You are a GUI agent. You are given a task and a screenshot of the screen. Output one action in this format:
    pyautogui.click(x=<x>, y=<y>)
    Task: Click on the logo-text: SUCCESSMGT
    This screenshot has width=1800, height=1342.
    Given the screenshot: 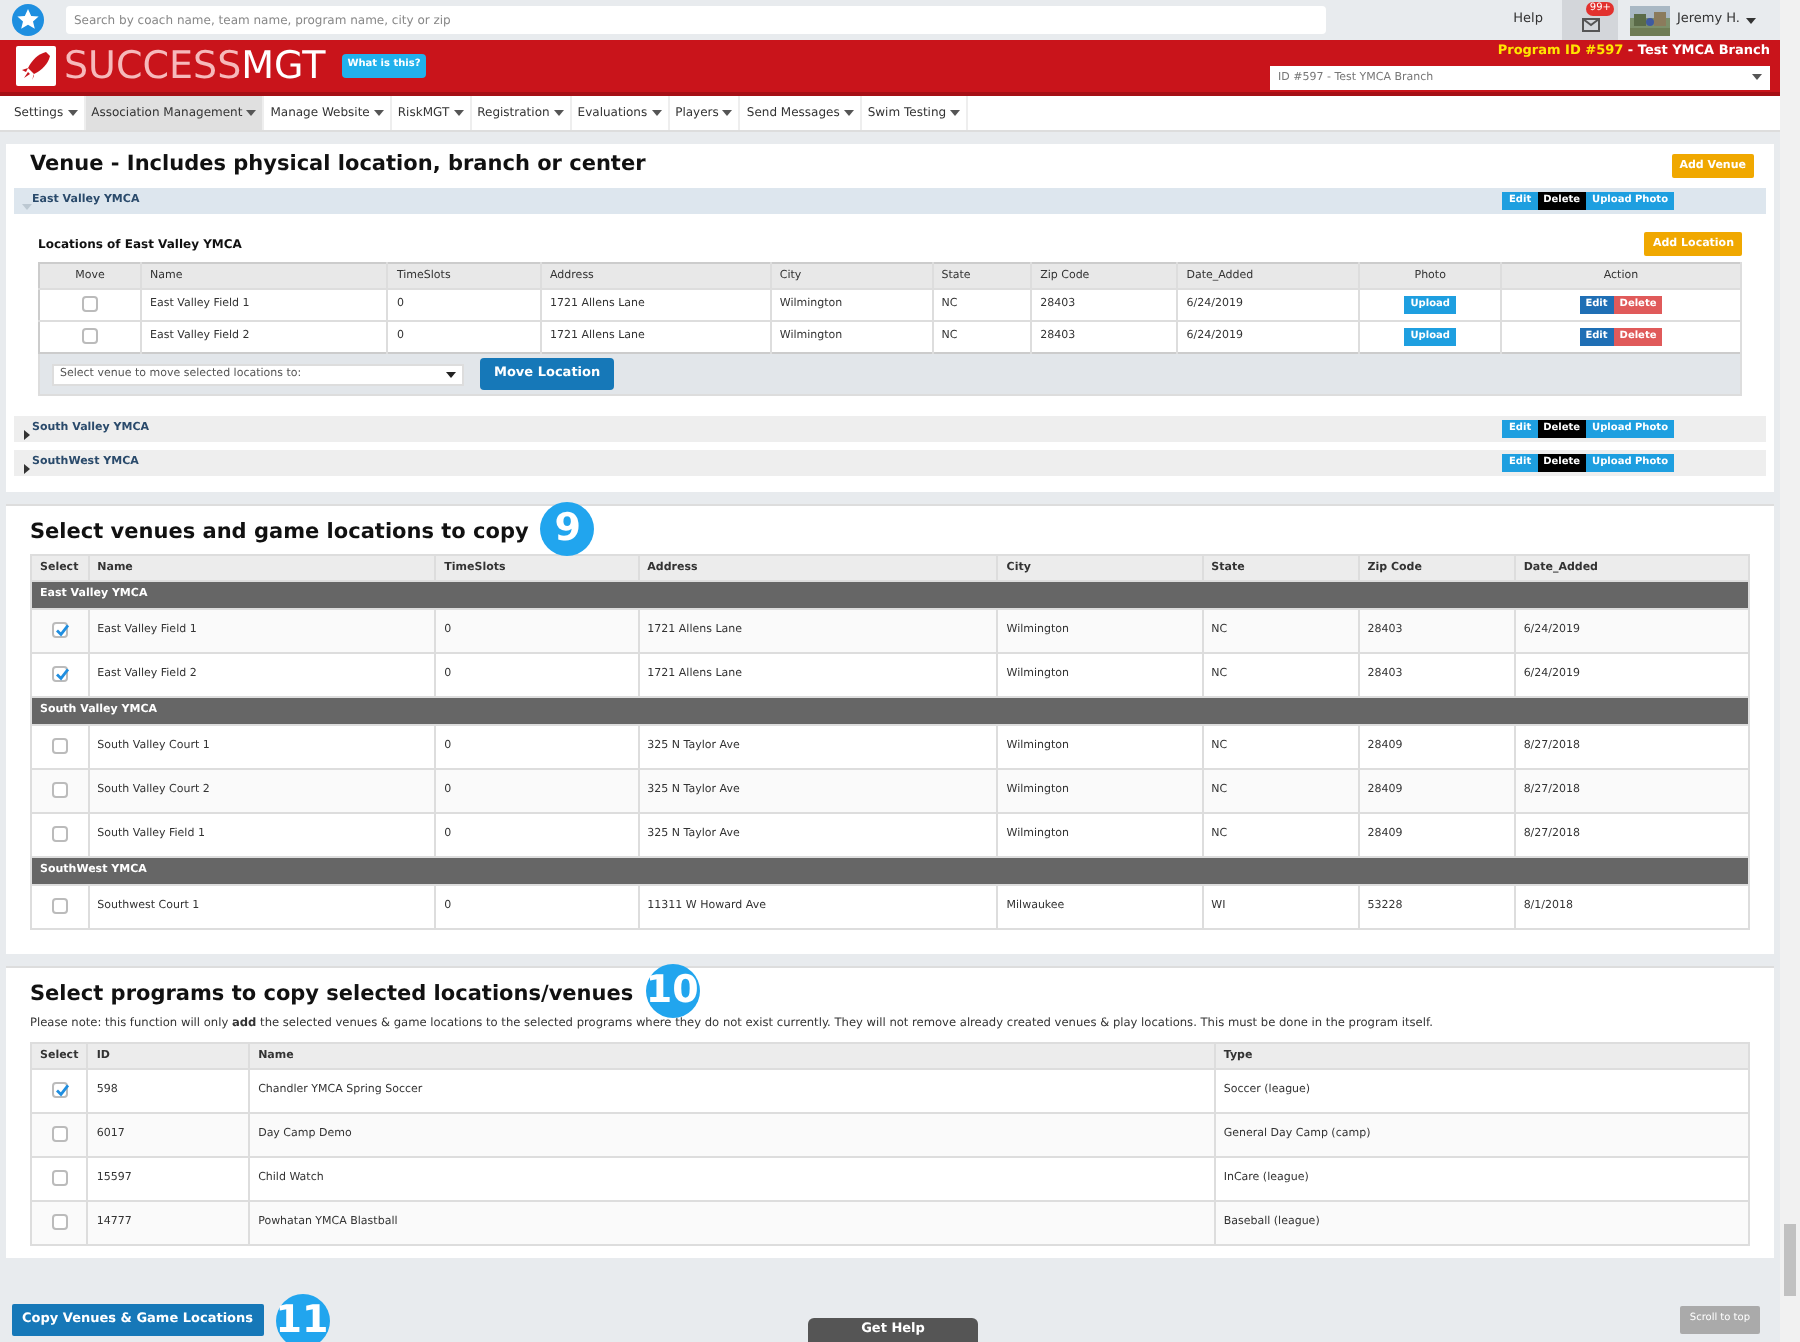 What is the action you would take?
    pyautogui.click(x=195, y=66)
    